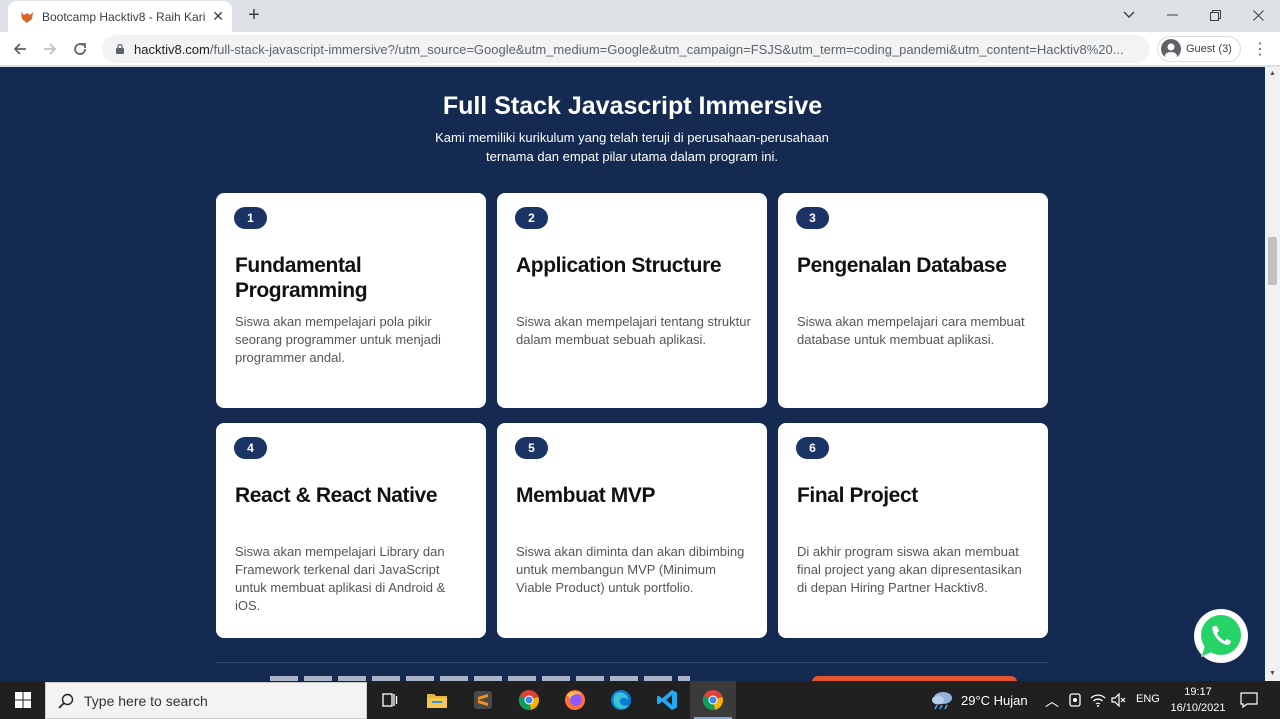  What do you see at coordinates (1119, 700) in the screenshot?
I see `volume-muted-icon` at bounding box center [1119, 700].